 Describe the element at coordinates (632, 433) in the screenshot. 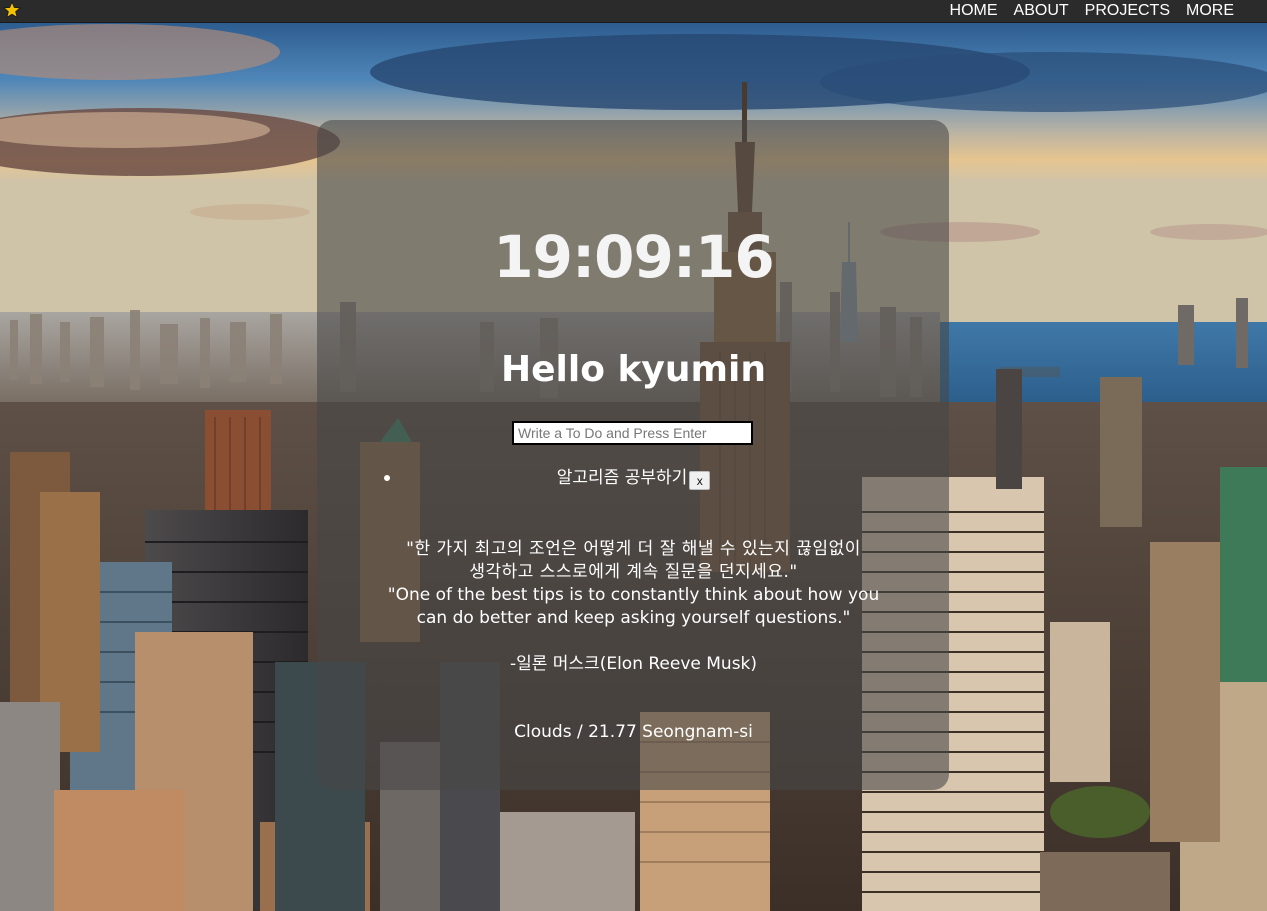

I see `todo-input` at that location.